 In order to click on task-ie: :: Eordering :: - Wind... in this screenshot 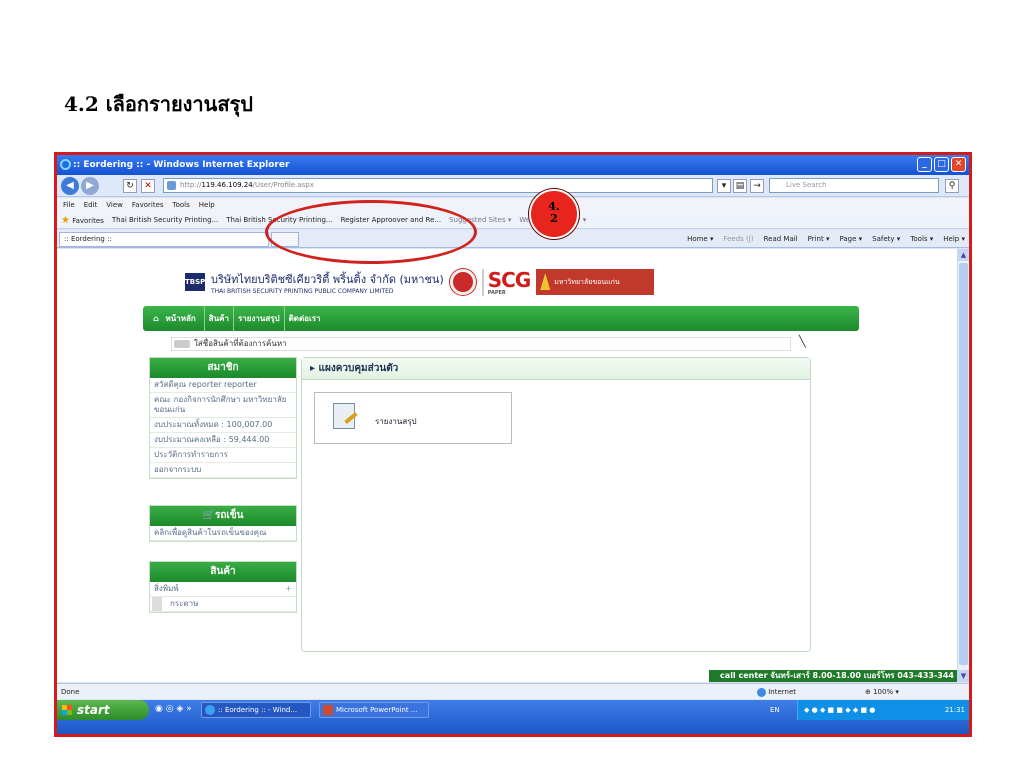, I will do `click(256, 710)`.